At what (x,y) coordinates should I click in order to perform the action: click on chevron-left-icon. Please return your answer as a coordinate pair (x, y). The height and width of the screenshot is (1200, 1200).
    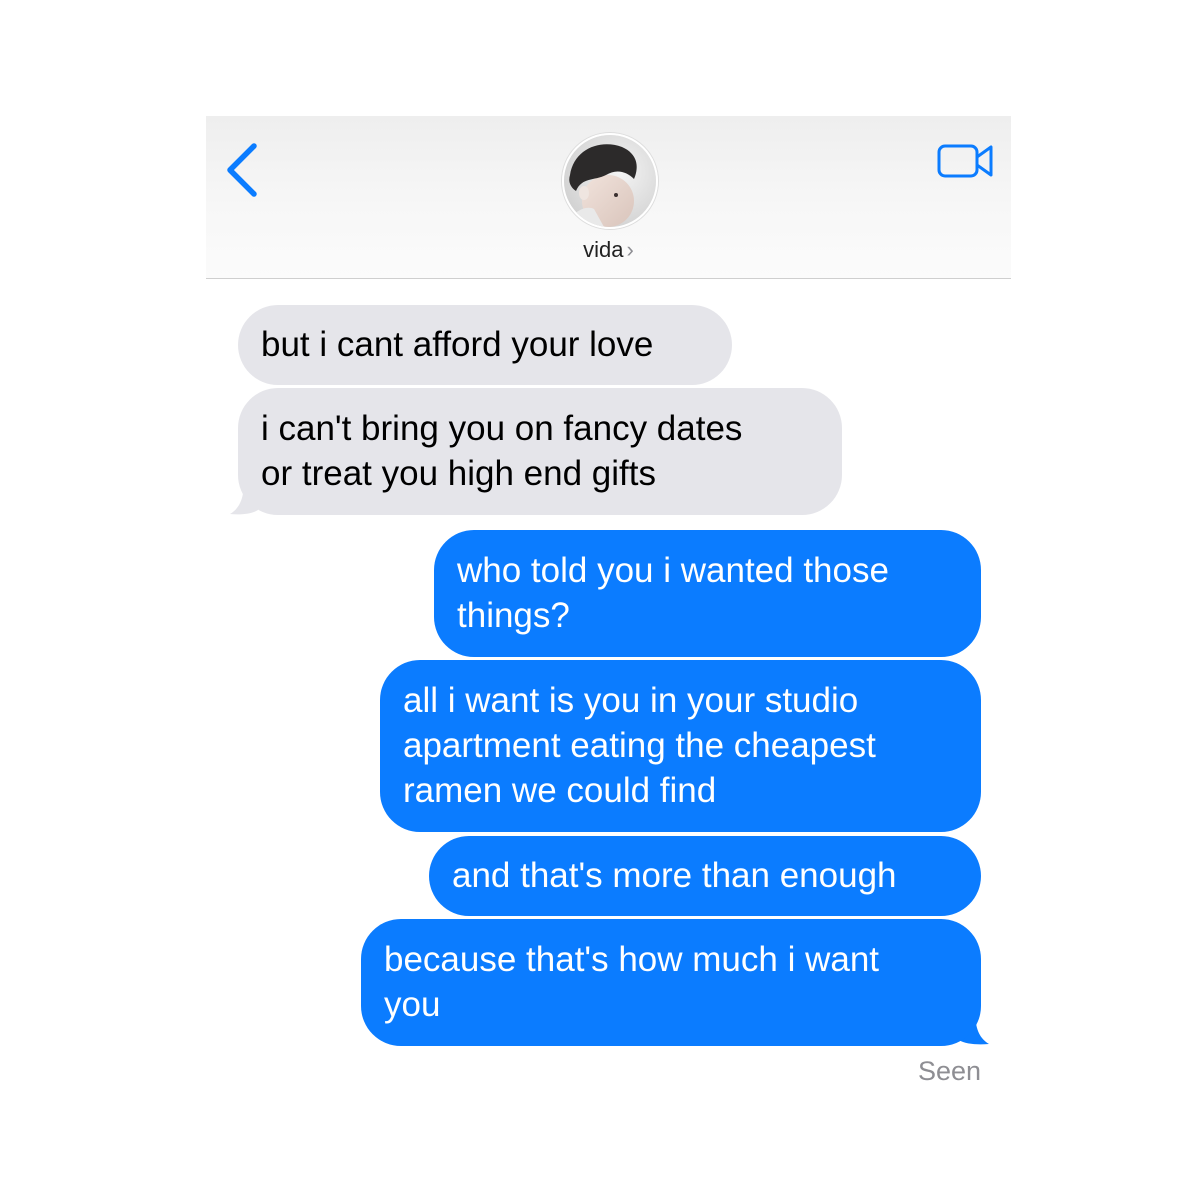
    Looking at the image, I should click on (242, 170).